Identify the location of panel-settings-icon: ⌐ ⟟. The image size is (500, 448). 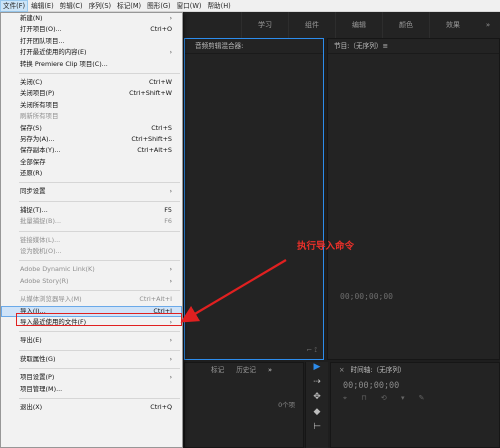
(311, 350).